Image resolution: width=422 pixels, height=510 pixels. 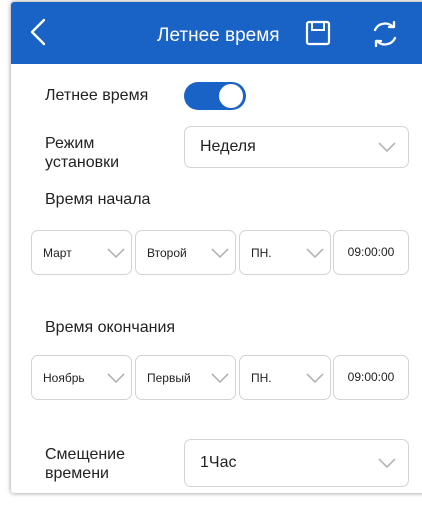 What do you see at coordinates (285, 252) in the screenshot?
I see `start-day-select: ПН.` at bounding box center [285, 252].